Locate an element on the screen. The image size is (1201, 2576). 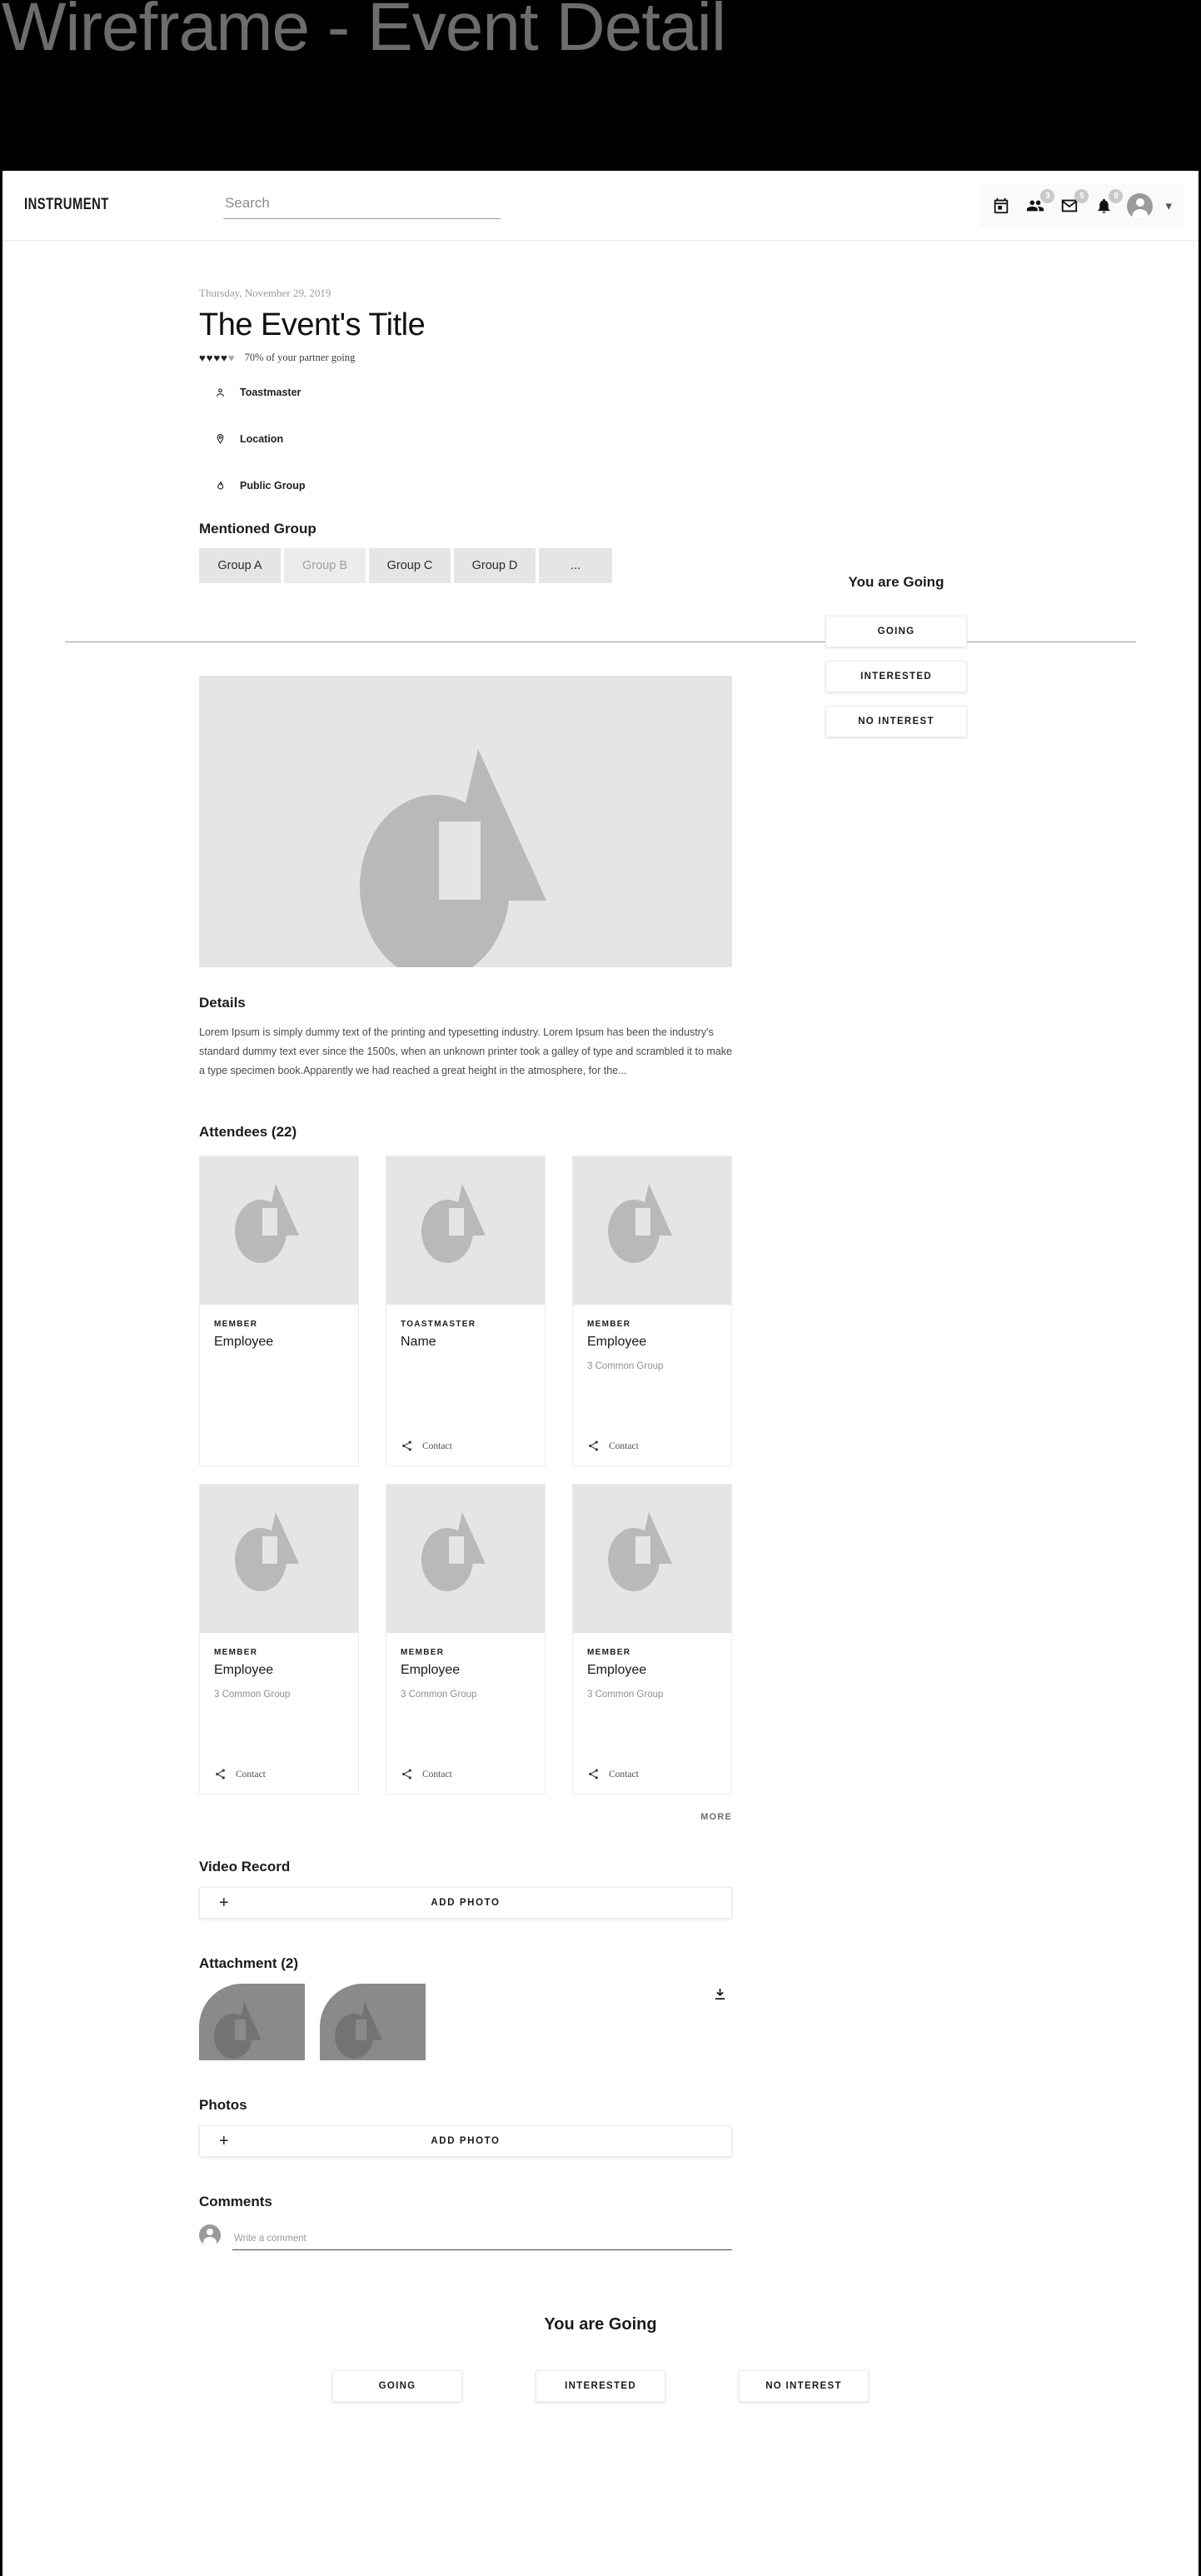
page-banner: Wireframe - Event Detail is located at coordinates (600, 85).